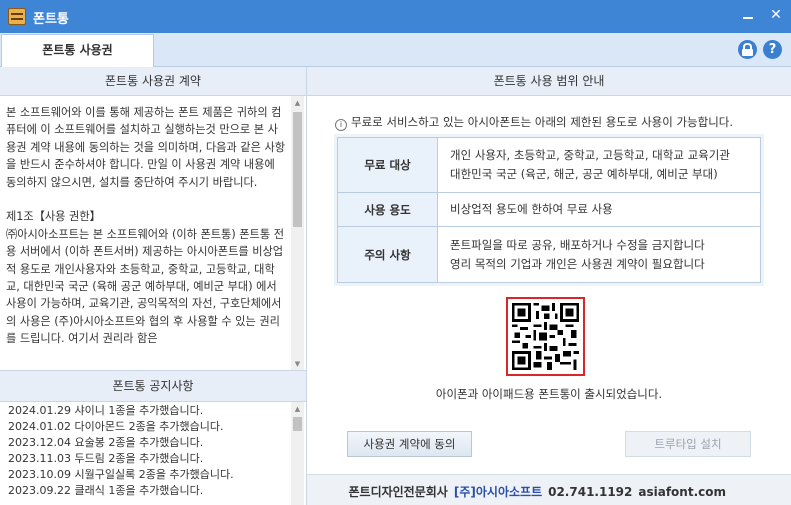 Image resolution: width=791 pixels, height=505 pixels. Describe the element at coordinates (297, 453) in the screenshot. I see `notice-scrollbar: ▲` at that location.